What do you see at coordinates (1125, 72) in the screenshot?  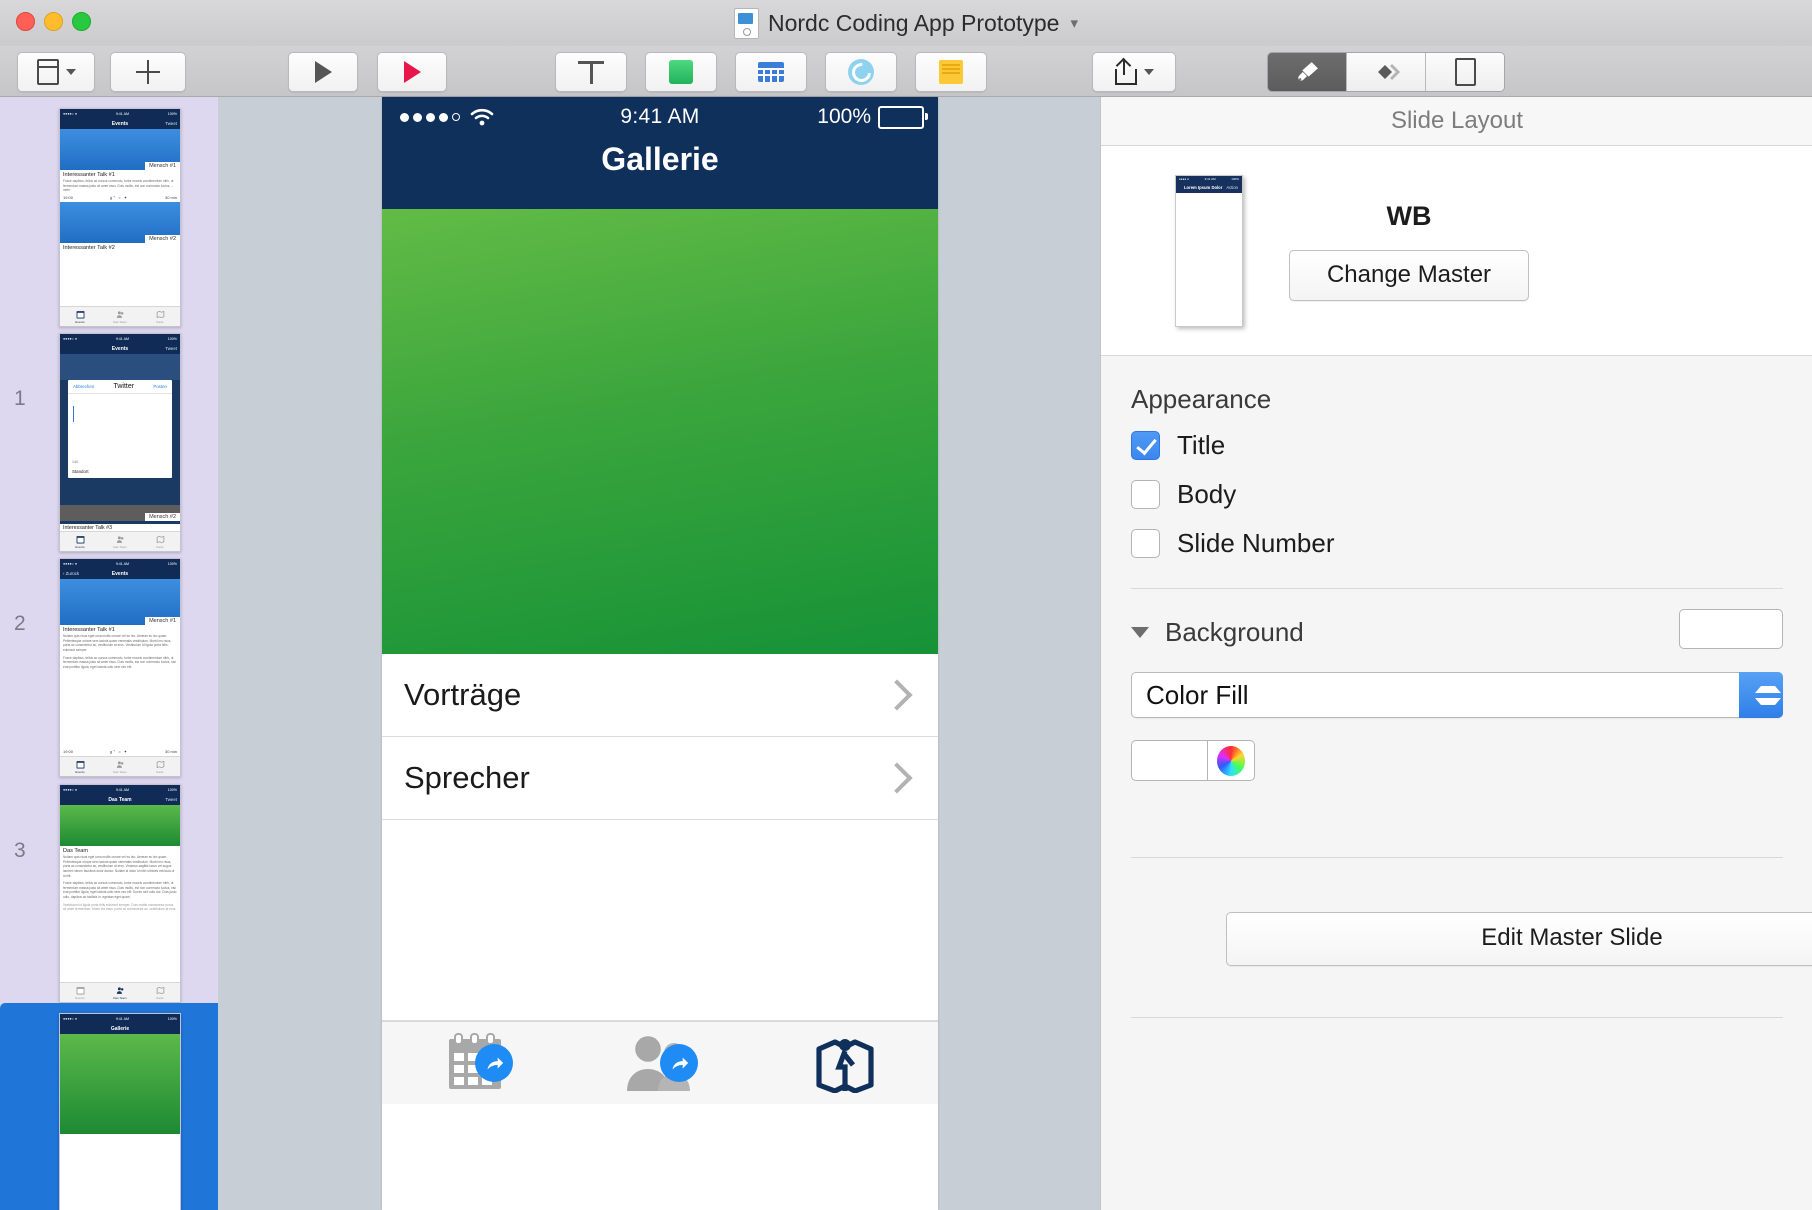 I see `share-icon` at bounding box center [1125, 72].